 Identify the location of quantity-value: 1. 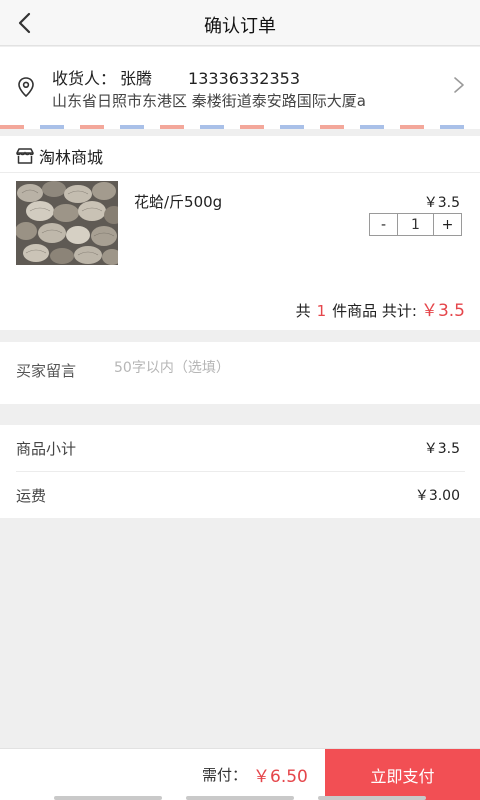
(415, 224).